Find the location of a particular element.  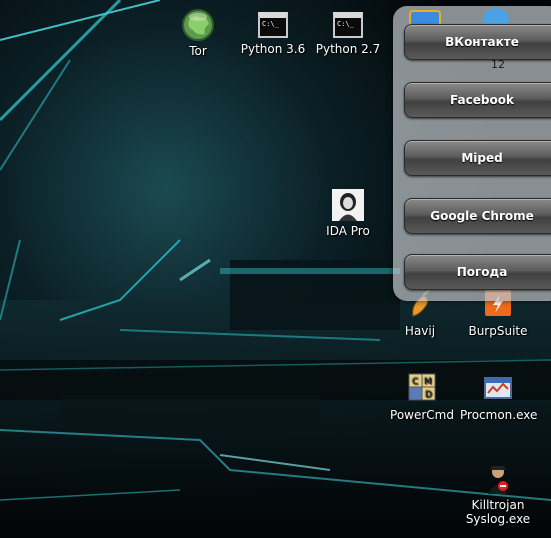

weather-button: Погода is located at coordinates (477, 272).